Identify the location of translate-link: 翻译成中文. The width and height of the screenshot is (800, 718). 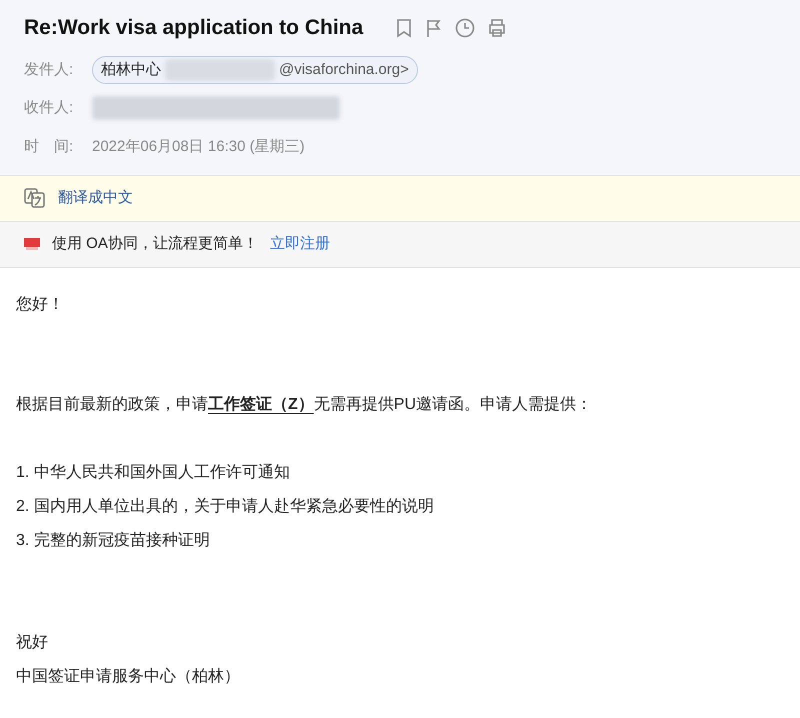
(95, 198).